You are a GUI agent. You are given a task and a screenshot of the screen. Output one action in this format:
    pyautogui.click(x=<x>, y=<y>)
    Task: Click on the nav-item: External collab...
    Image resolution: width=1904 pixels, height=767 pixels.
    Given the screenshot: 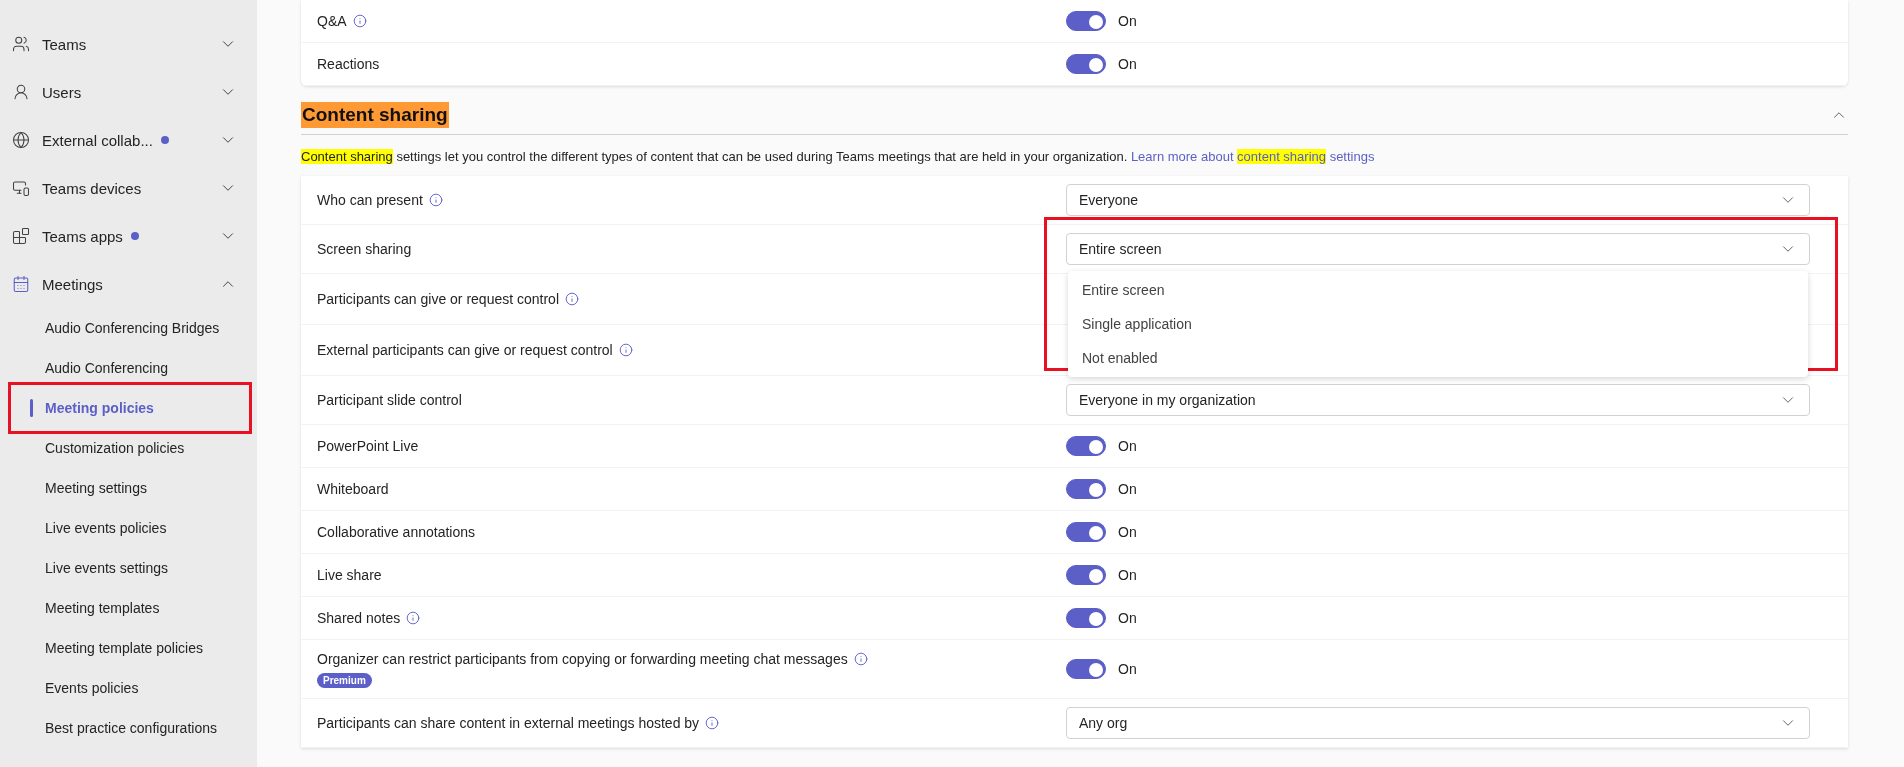 What is the action you would take?
    pyautogui.click(x=128, y=140)
    